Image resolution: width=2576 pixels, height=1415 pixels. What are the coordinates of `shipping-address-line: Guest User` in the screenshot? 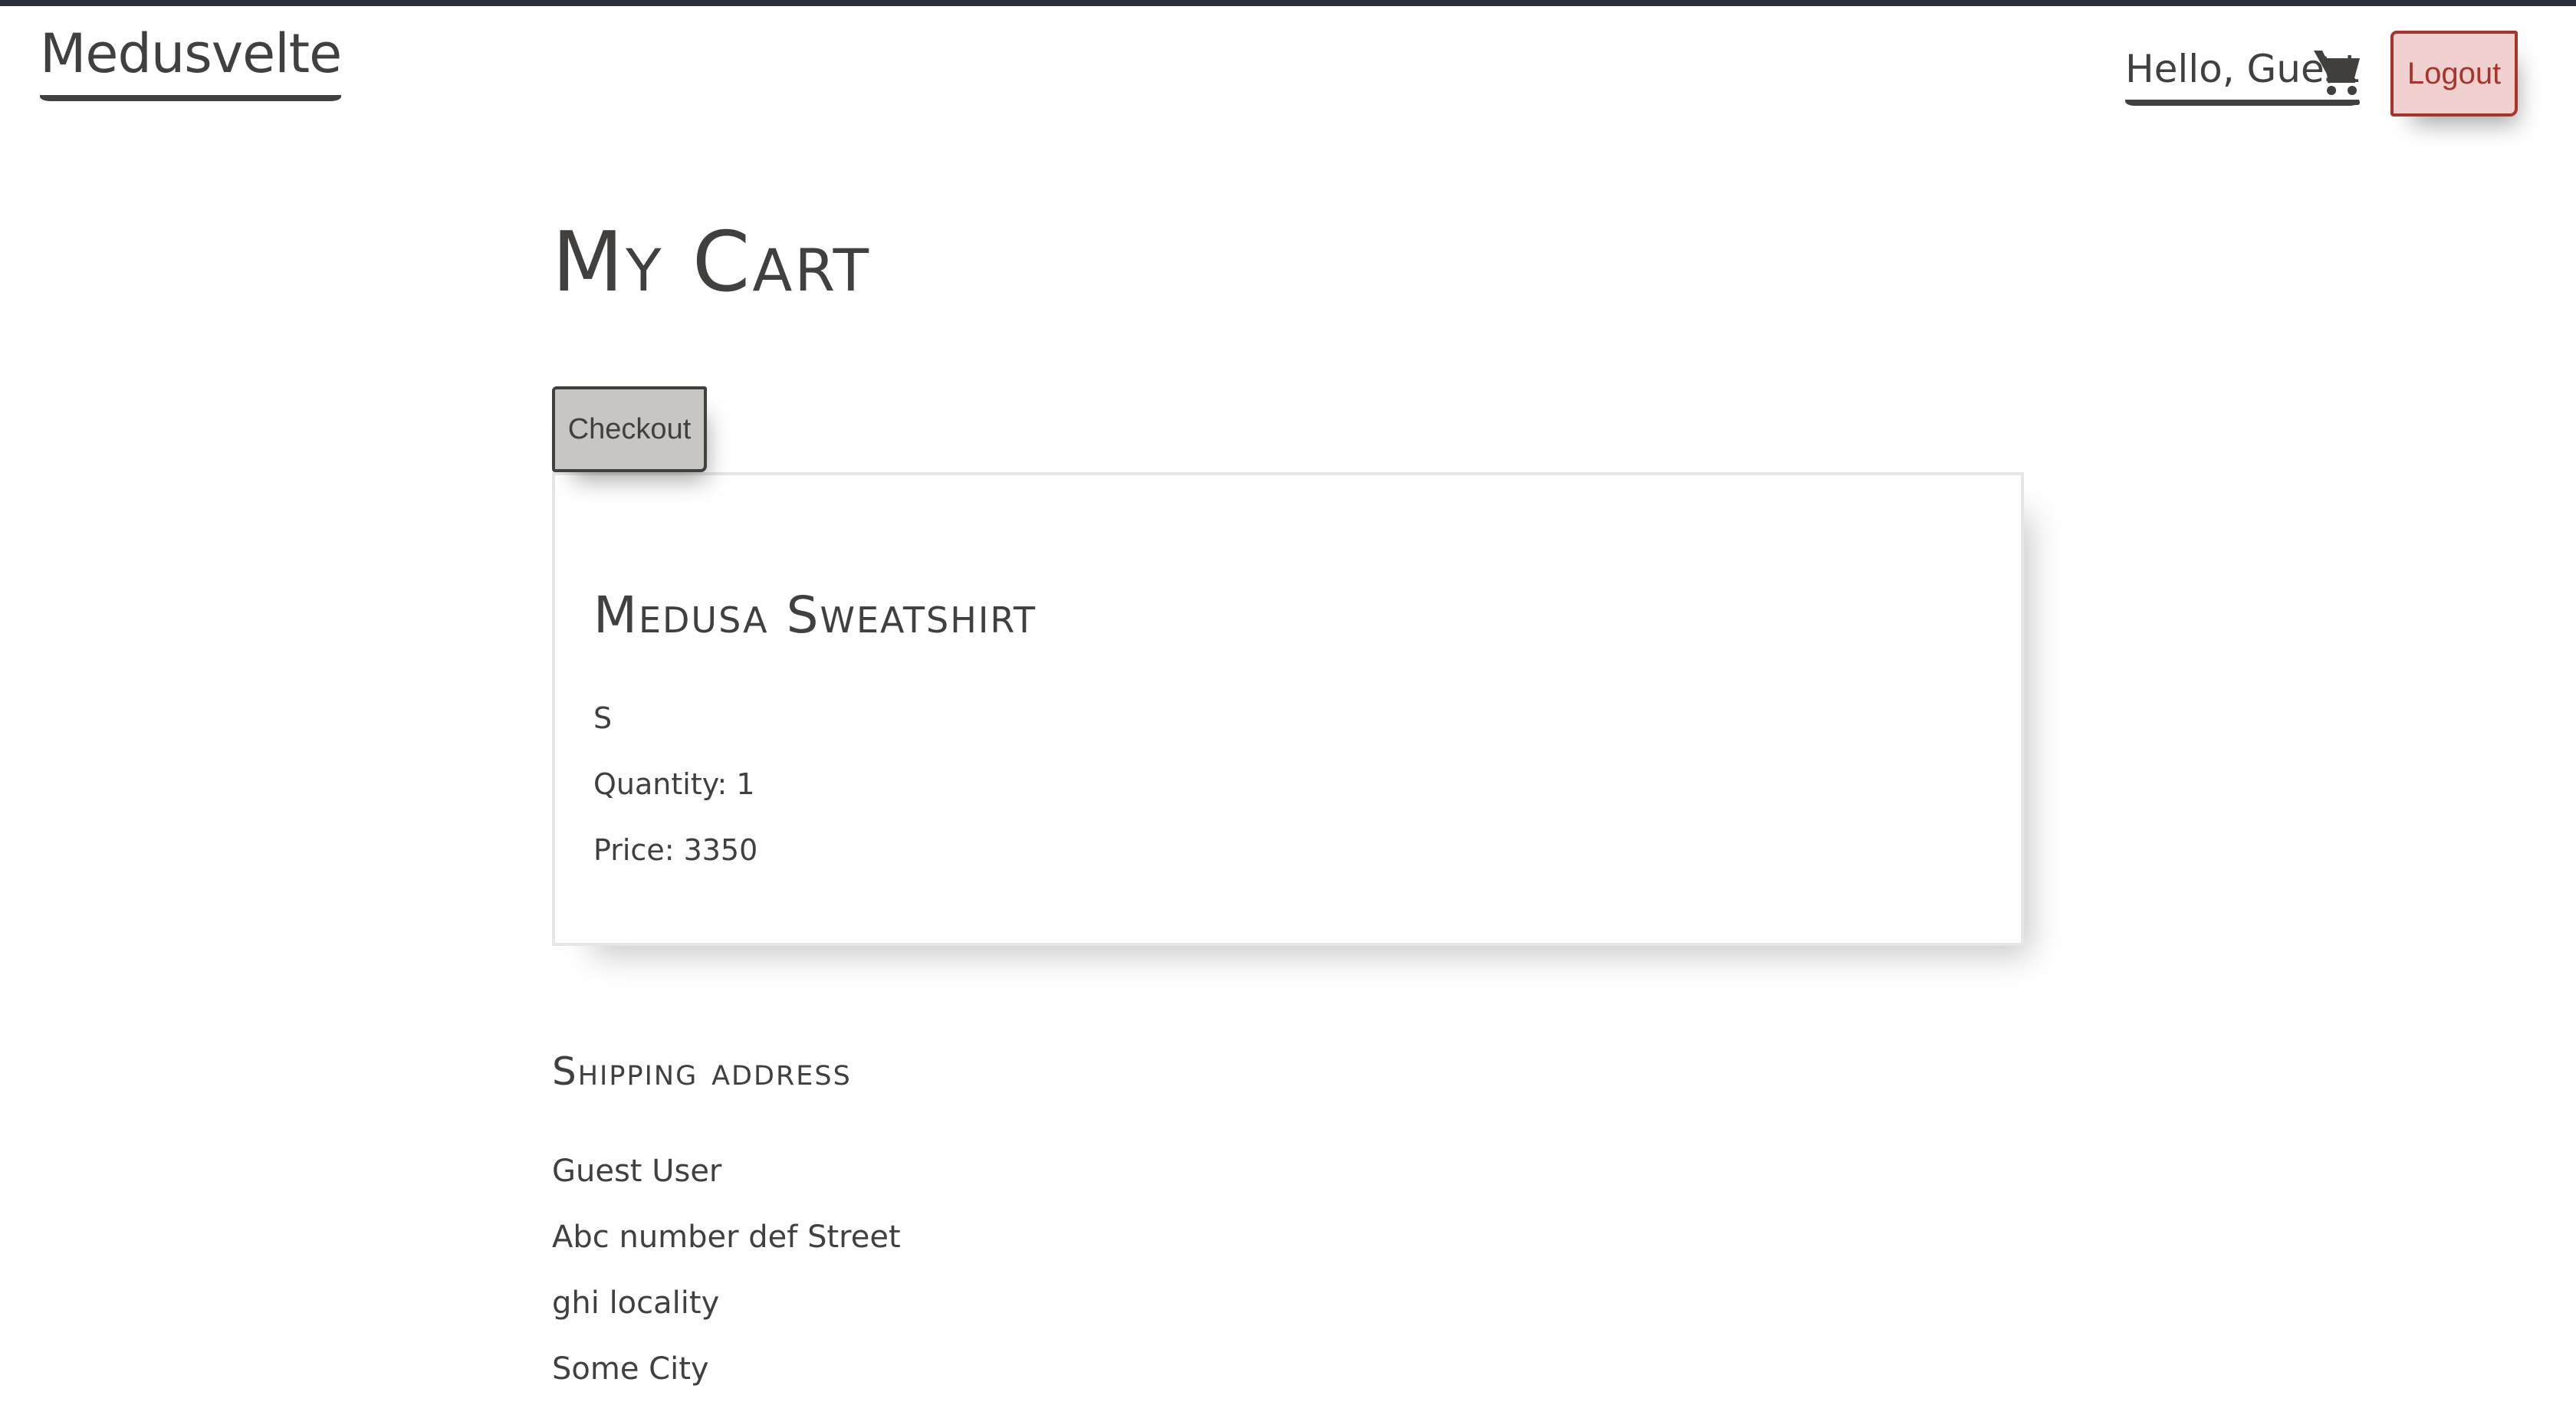 It's located at (637, 1171).